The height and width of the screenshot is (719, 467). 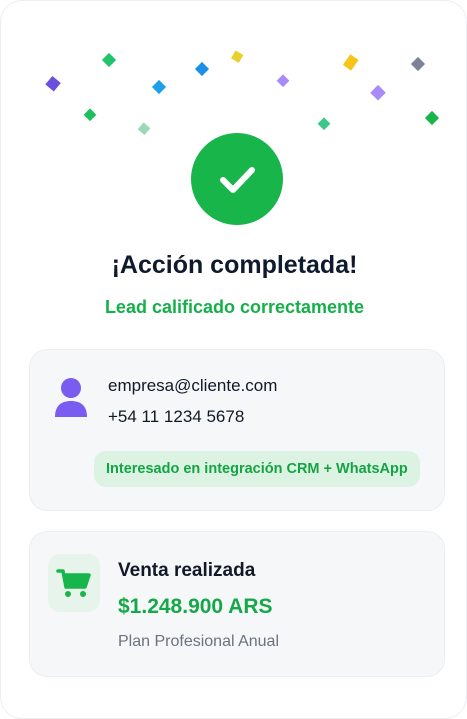 I want to click on interest-tag: Interesado en integración CRM + WhatsApp, so click(x=257, y=469).